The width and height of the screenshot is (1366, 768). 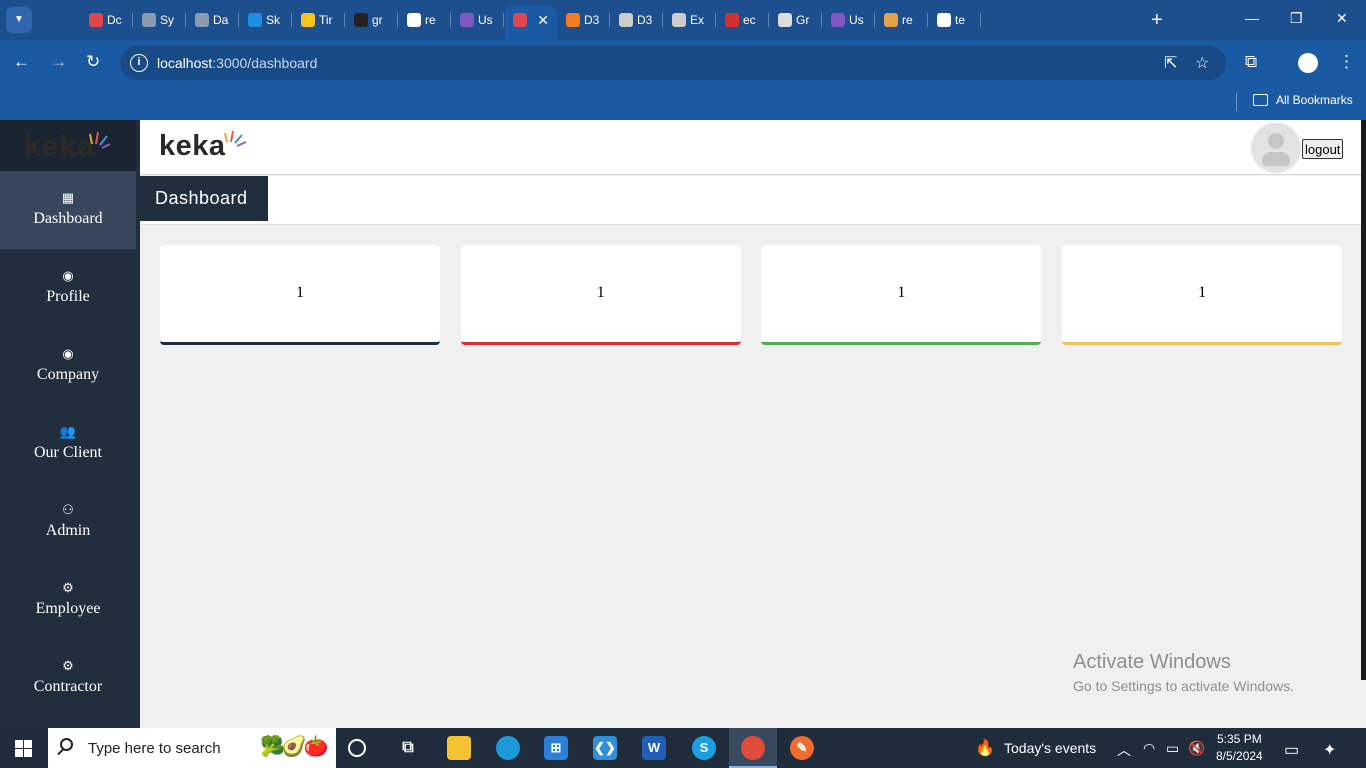 What do you see at coordinates (154, 748) in the screenshot?
I see `search-placeholder: Type here to search` at bounding box center [154, 748].